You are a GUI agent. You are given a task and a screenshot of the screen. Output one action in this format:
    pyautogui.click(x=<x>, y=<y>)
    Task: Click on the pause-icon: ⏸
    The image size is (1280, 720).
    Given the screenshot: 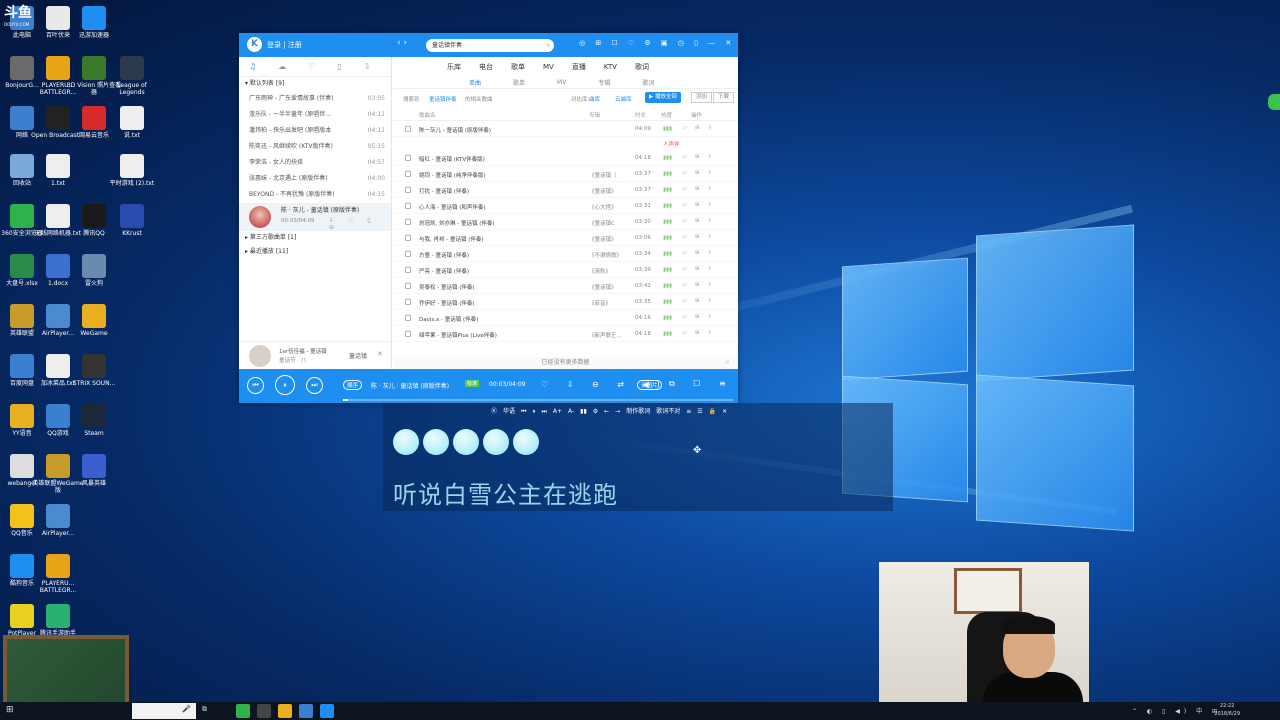 What is the action you would take?
    pyautogui.click(x=285, y=385)
    